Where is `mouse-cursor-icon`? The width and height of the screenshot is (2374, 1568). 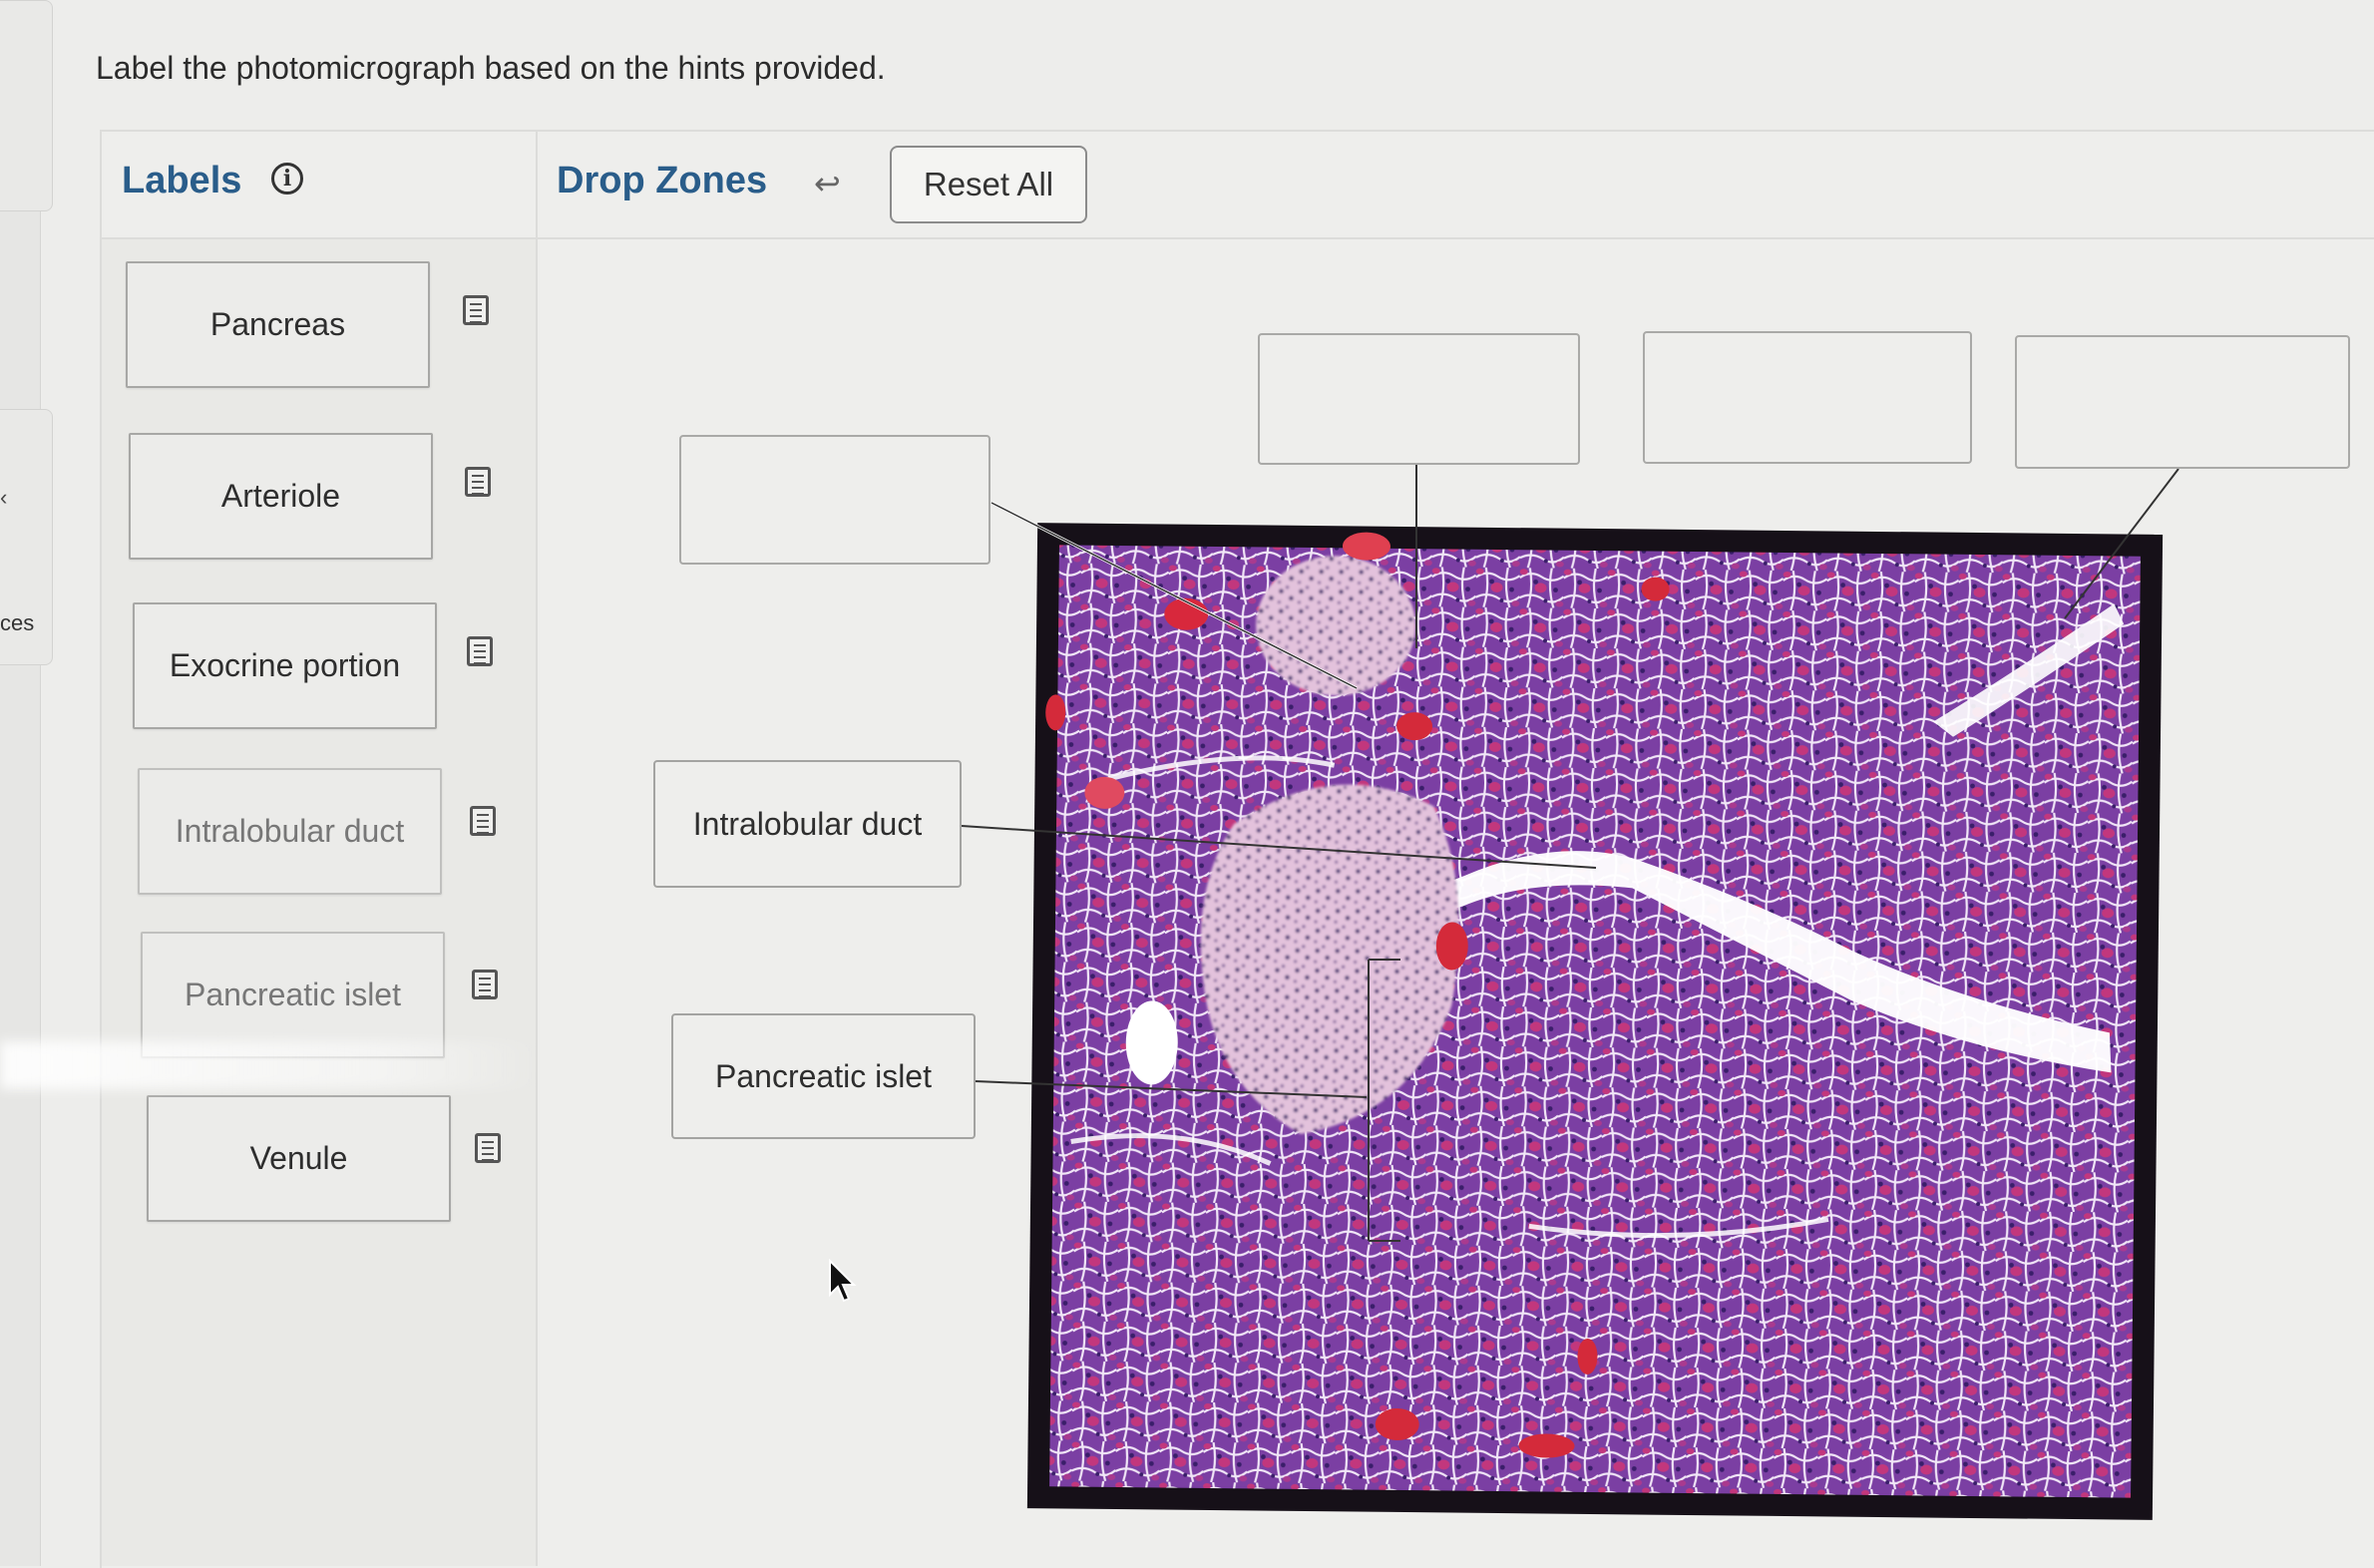
mouse-cursor-icon is located at coordinates (843, 1281).